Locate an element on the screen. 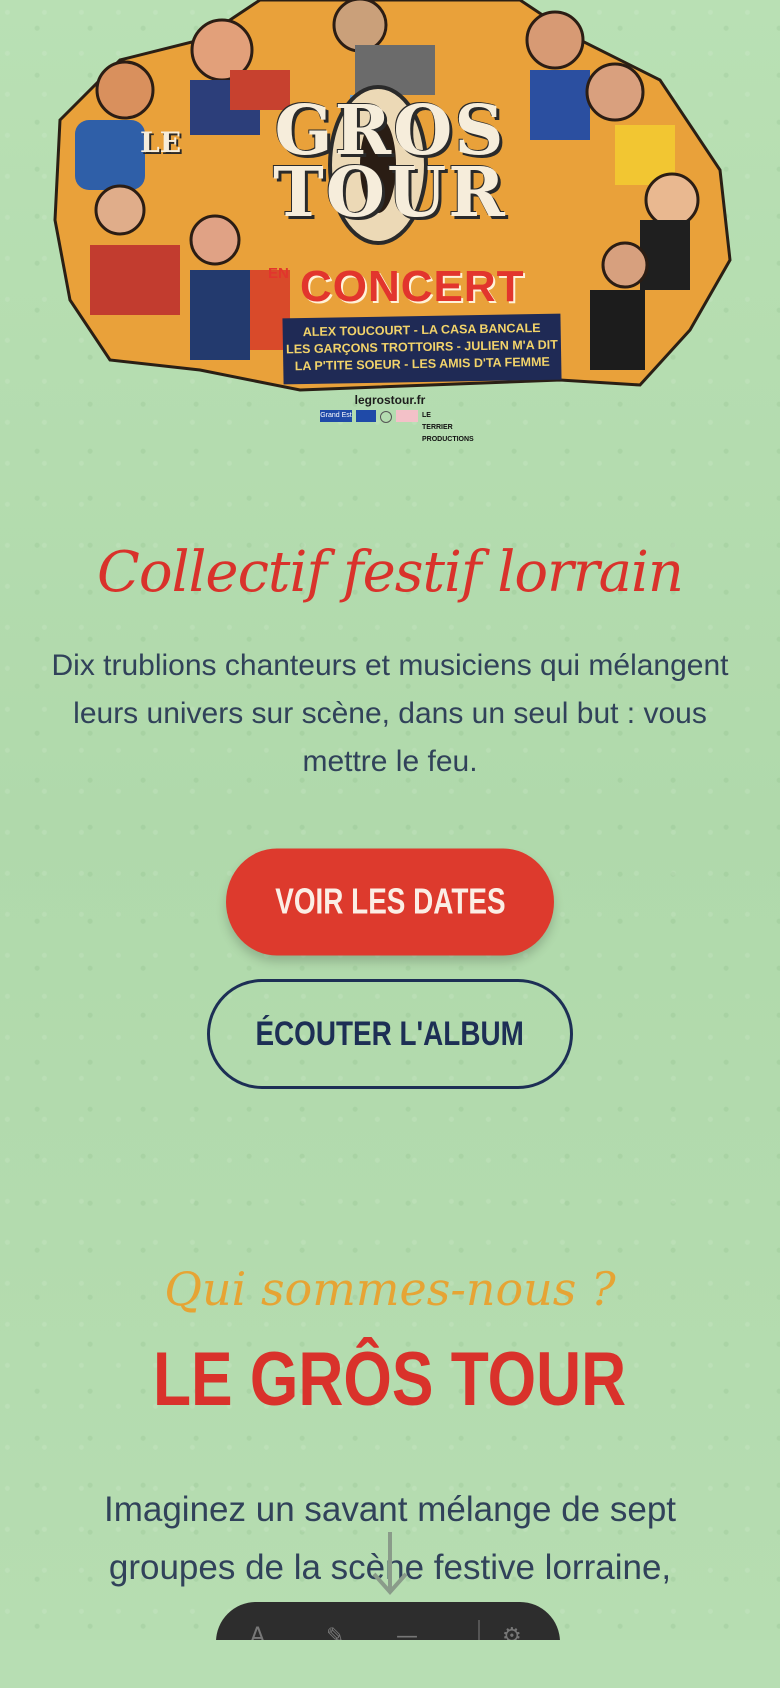 Image resolution: width=780 pixels, height=1688 pixels. listen-album-button: ÉCOUTER L'ALBUM is located at coordinates (390, 1034).